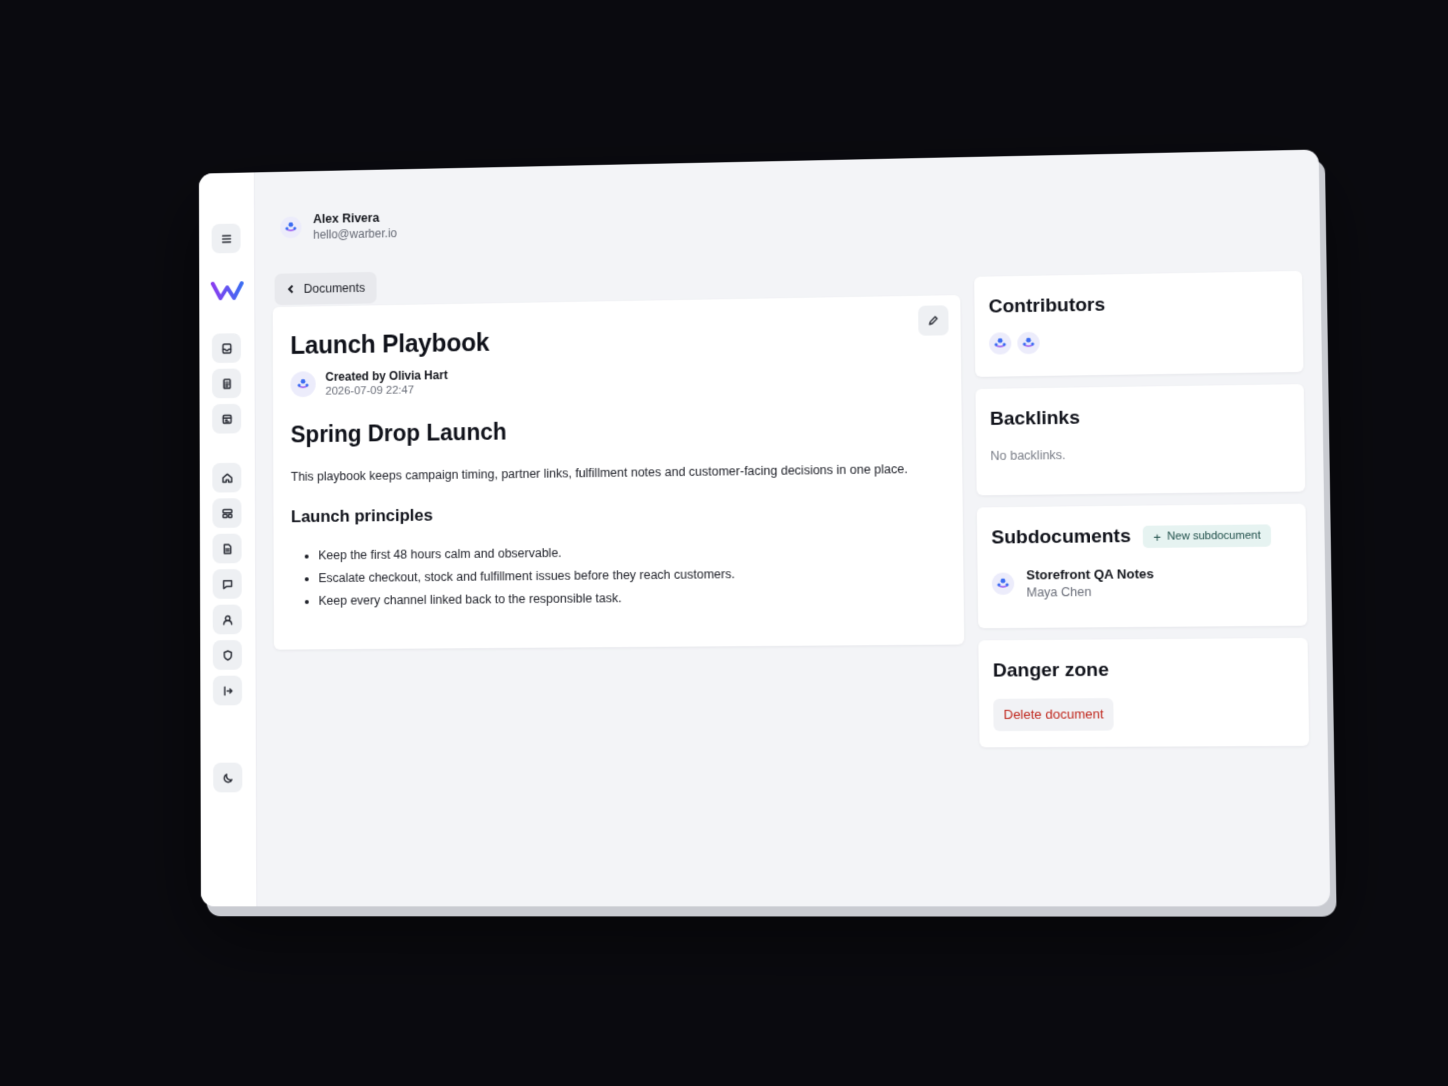  I want to click on content-subheading: Launch principles, so click(361, 516).